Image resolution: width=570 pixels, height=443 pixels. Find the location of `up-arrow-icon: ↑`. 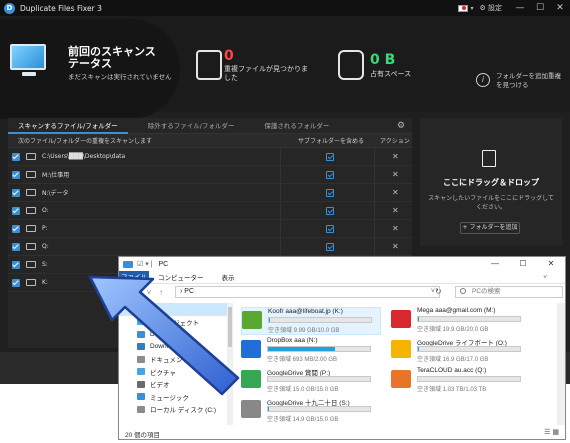

up-arrow-icon: ↑ is located at coordinates (161, 292).